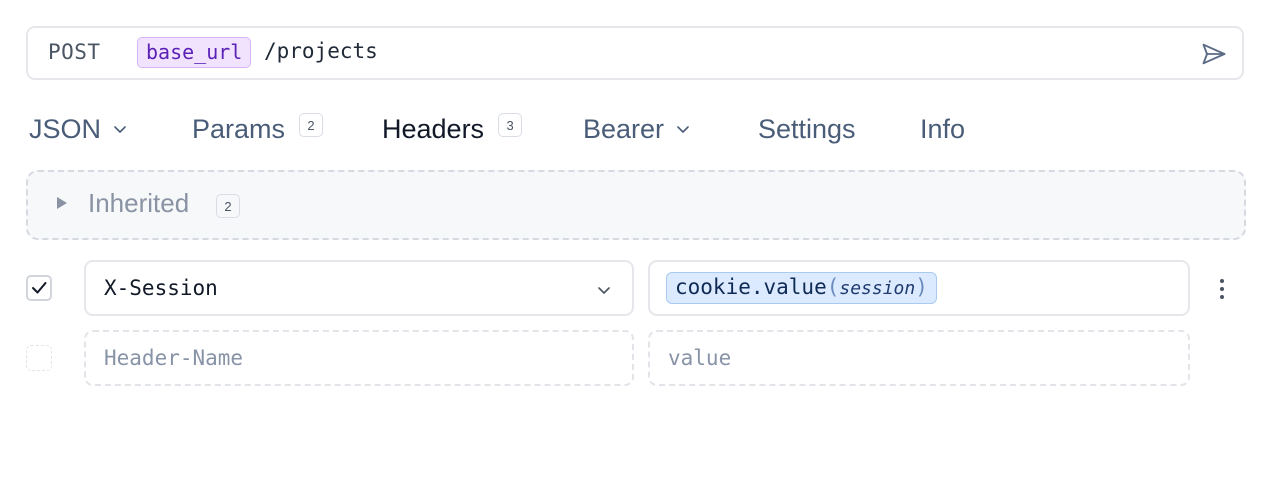 The width and height of the screenshot is (1272, 480). What do you see at coordinates (700, 358) in the screenshot?
I see `header-value-placeholder: value` at bounding box center [700, 358].